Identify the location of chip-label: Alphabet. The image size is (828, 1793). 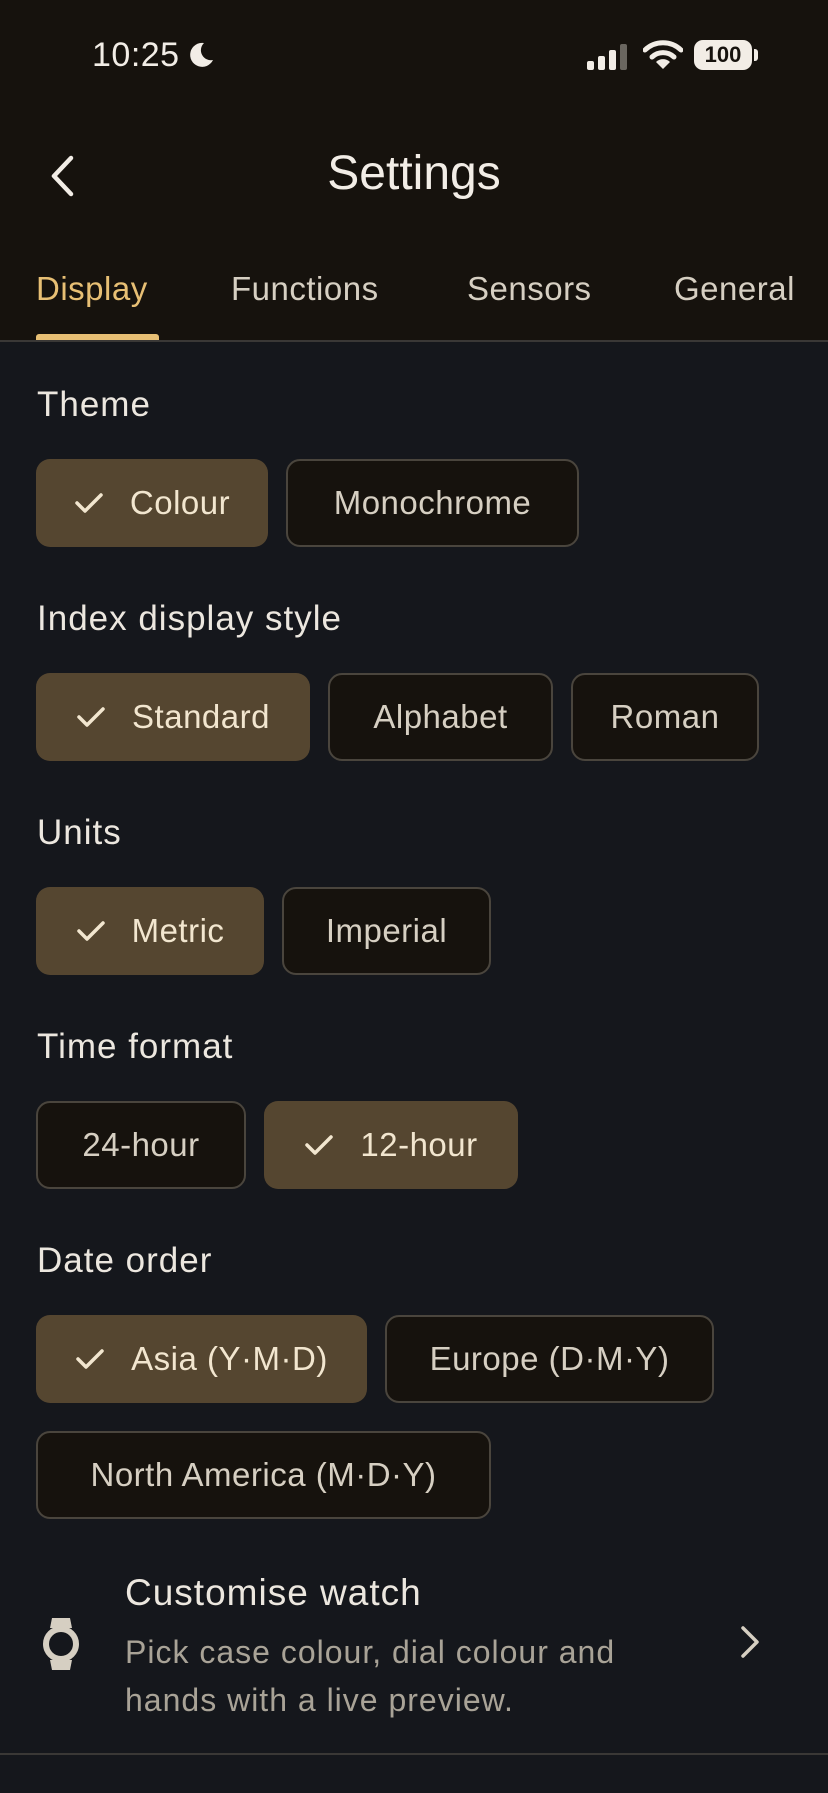
(440, 716).